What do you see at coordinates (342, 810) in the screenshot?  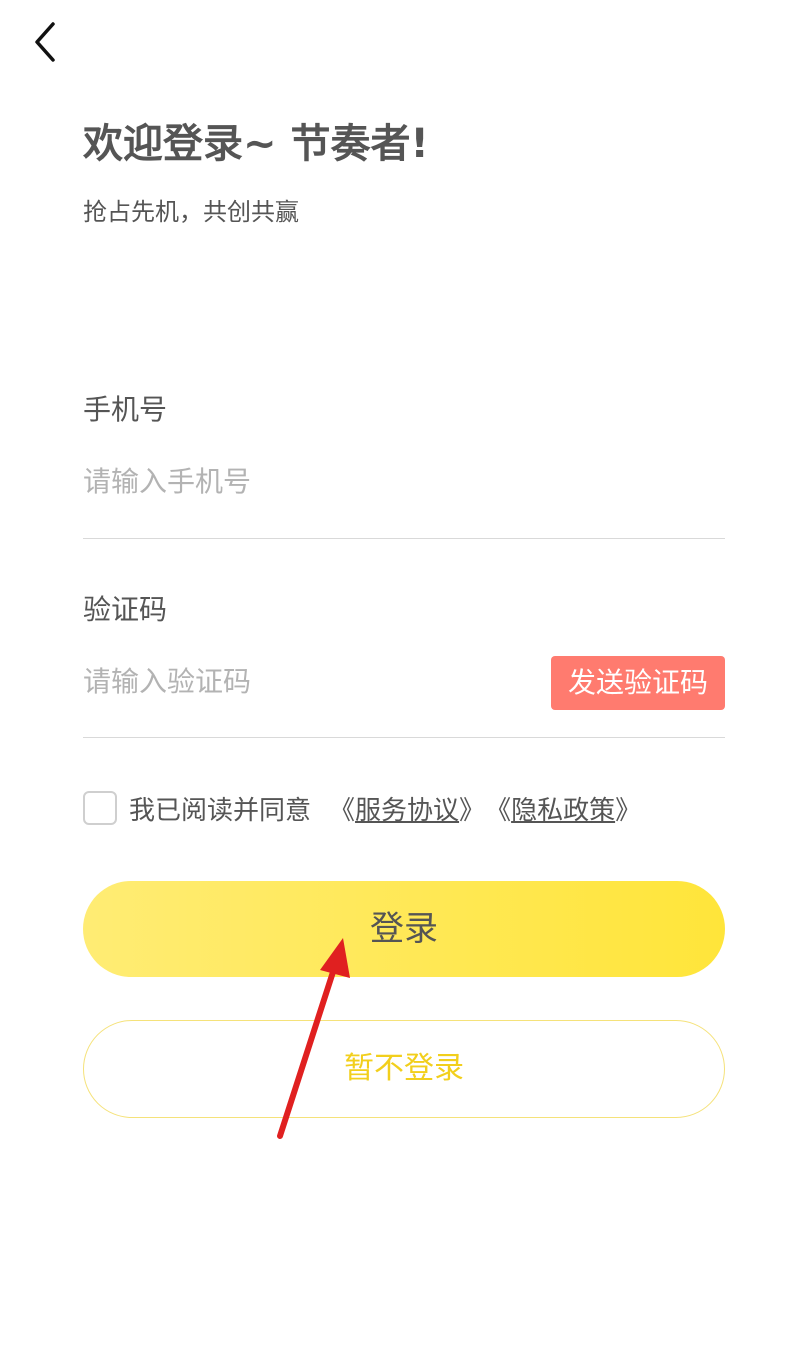 I see `service-open-bracket: 《` at bounding box center [342, 810].